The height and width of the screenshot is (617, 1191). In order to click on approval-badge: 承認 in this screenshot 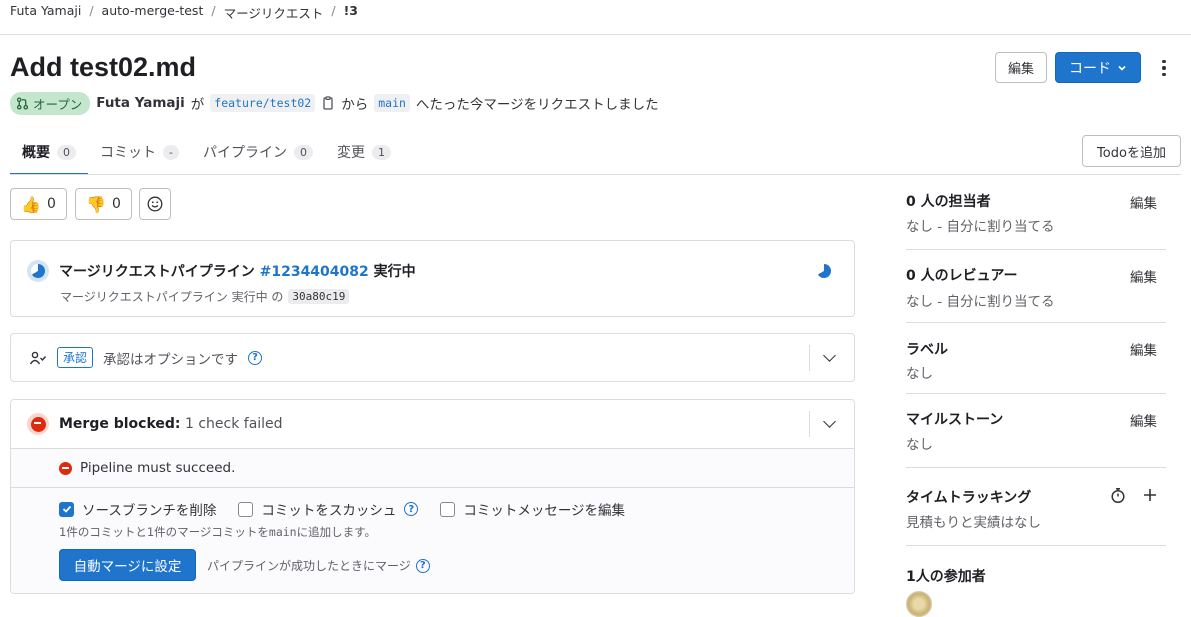, I will do `click(75, 357)`.